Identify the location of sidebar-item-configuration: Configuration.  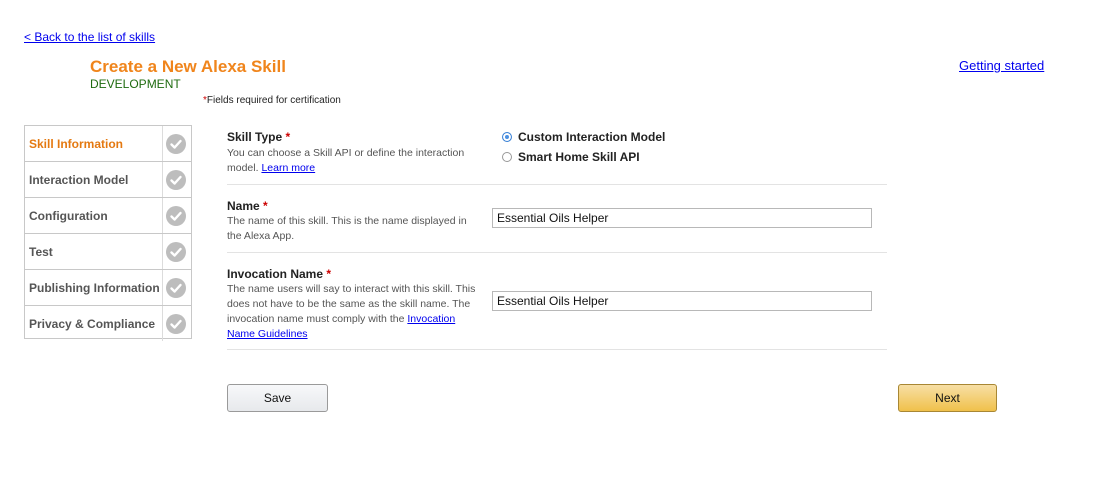
(108, 216).